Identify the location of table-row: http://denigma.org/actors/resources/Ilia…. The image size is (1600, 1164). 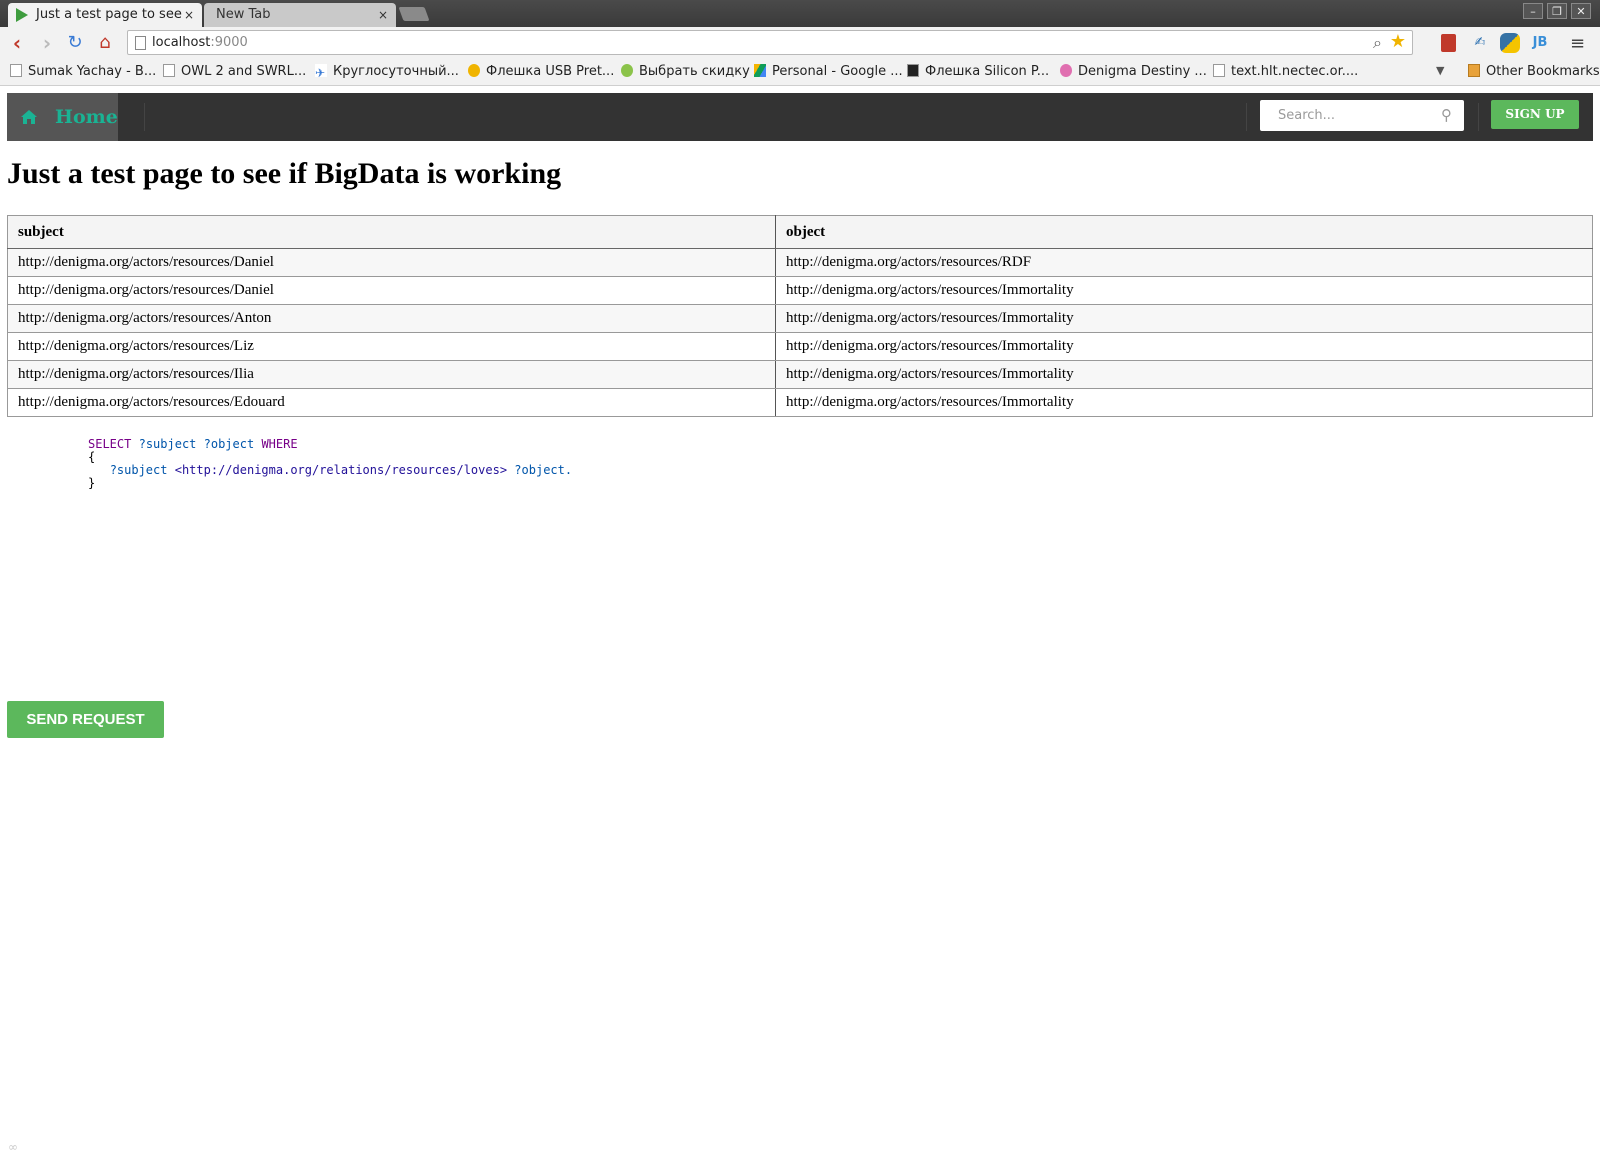
(800, 374).